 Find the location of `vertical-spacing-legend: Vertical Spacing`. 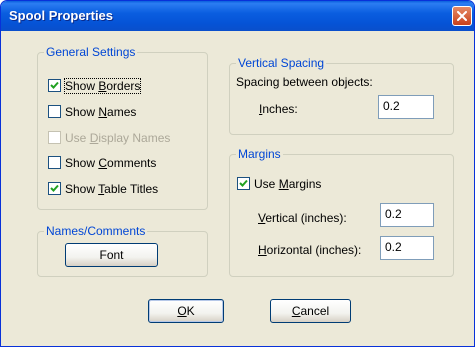

vertical-spacing-legend: Vertical Spacing is located at coordinates (281, 63).